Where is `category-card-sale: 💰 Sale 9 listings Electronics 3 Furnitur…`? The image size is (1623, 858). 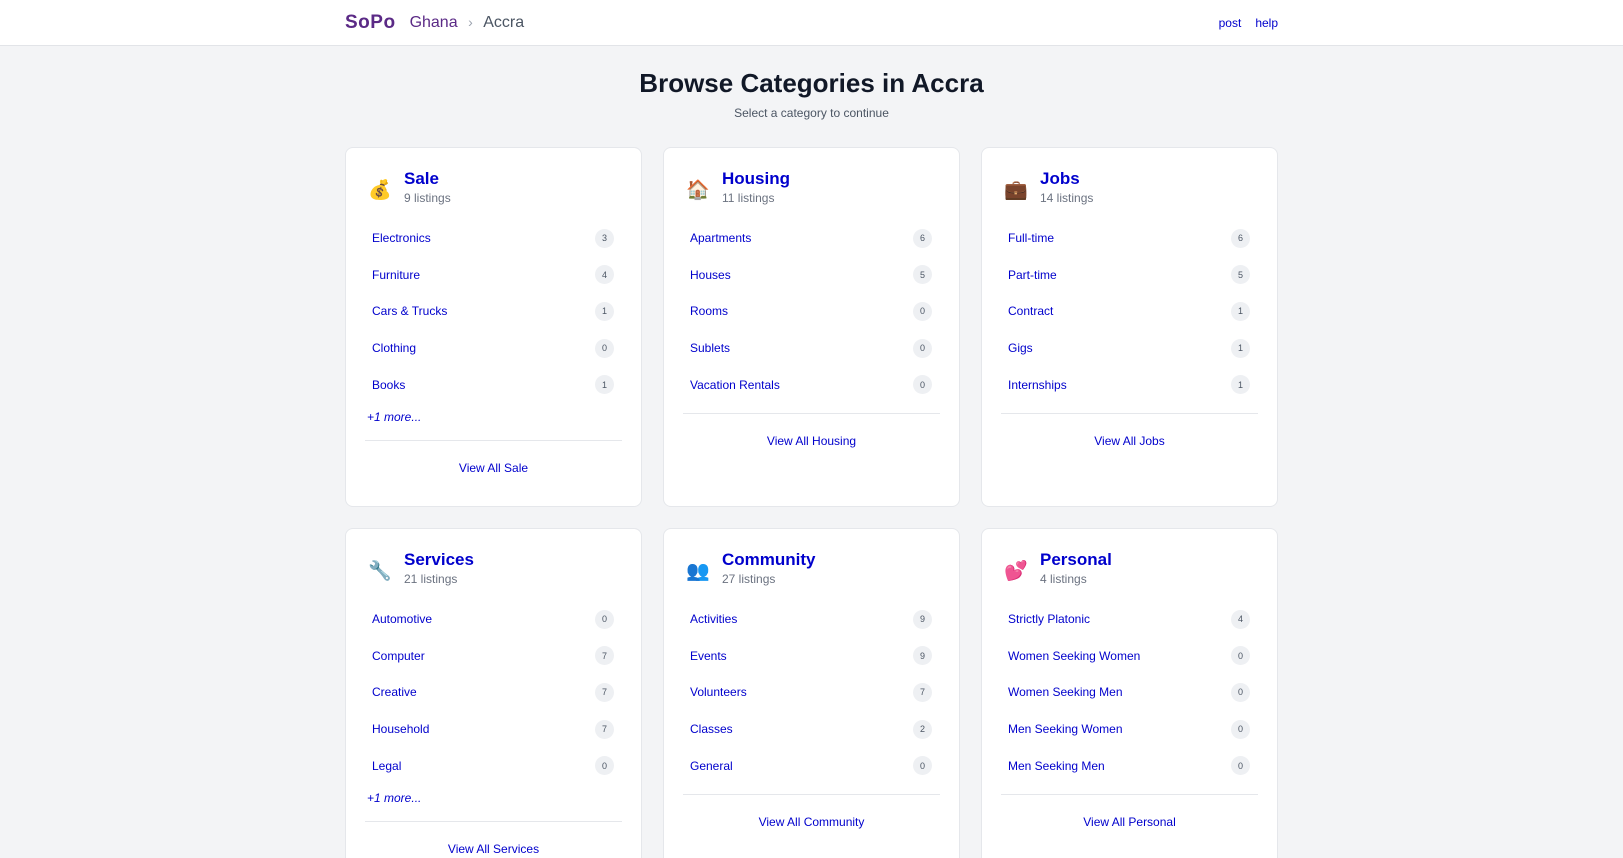 category-card-sale: 💰 Sale 9 listings Electronics 3 Furnitur… is located at coordinates (493, 327).